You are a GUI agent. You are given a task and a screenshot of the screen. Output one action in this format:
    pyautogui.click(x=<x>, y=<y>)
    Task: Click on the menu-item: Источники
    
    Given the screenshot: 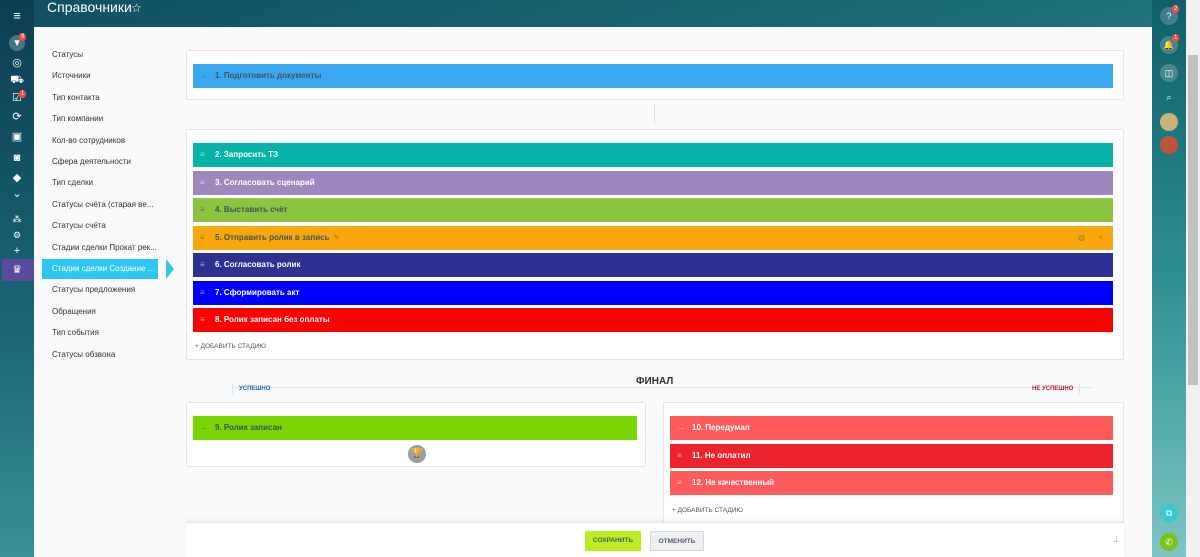 What is the action you would take?
    pyautogui.click(x=104, y=76)
    